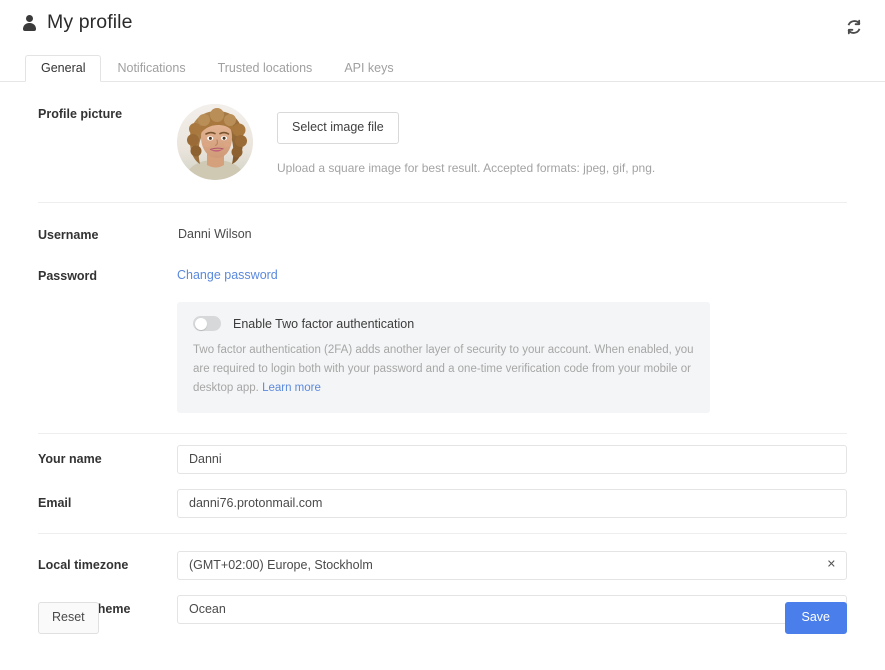  I want to click on tab-general: General, so click(63, 68).